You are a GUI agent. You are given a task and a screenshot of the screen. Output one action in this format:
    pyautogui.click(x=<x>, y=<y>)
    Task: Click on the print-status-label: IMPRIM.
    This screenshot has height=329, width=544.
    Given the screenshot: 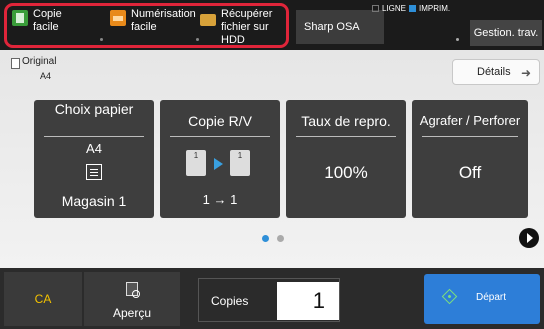 What is the action you would take?
    pyautogui.click(x=435, y=8)
    